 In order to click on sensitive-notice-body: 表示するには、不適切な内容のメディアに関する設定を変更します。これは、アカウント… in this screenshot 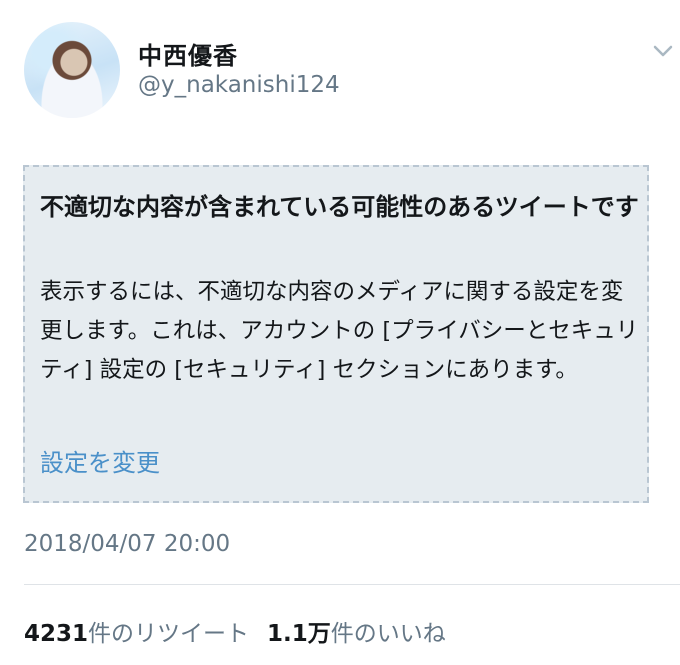, I will do `click(339, 331)`.